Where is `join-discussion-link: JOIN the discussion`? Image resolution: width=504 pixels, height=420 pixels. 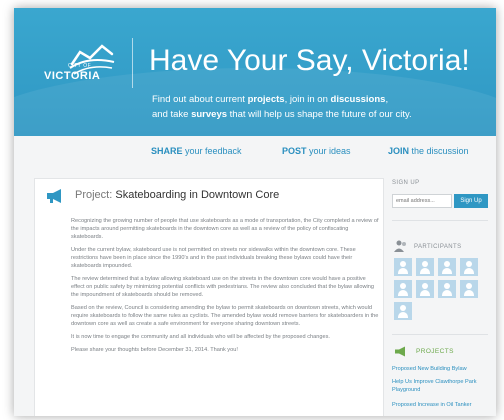
join-discussion-link: JOIN the discussion is located at coordinates (428, 151).